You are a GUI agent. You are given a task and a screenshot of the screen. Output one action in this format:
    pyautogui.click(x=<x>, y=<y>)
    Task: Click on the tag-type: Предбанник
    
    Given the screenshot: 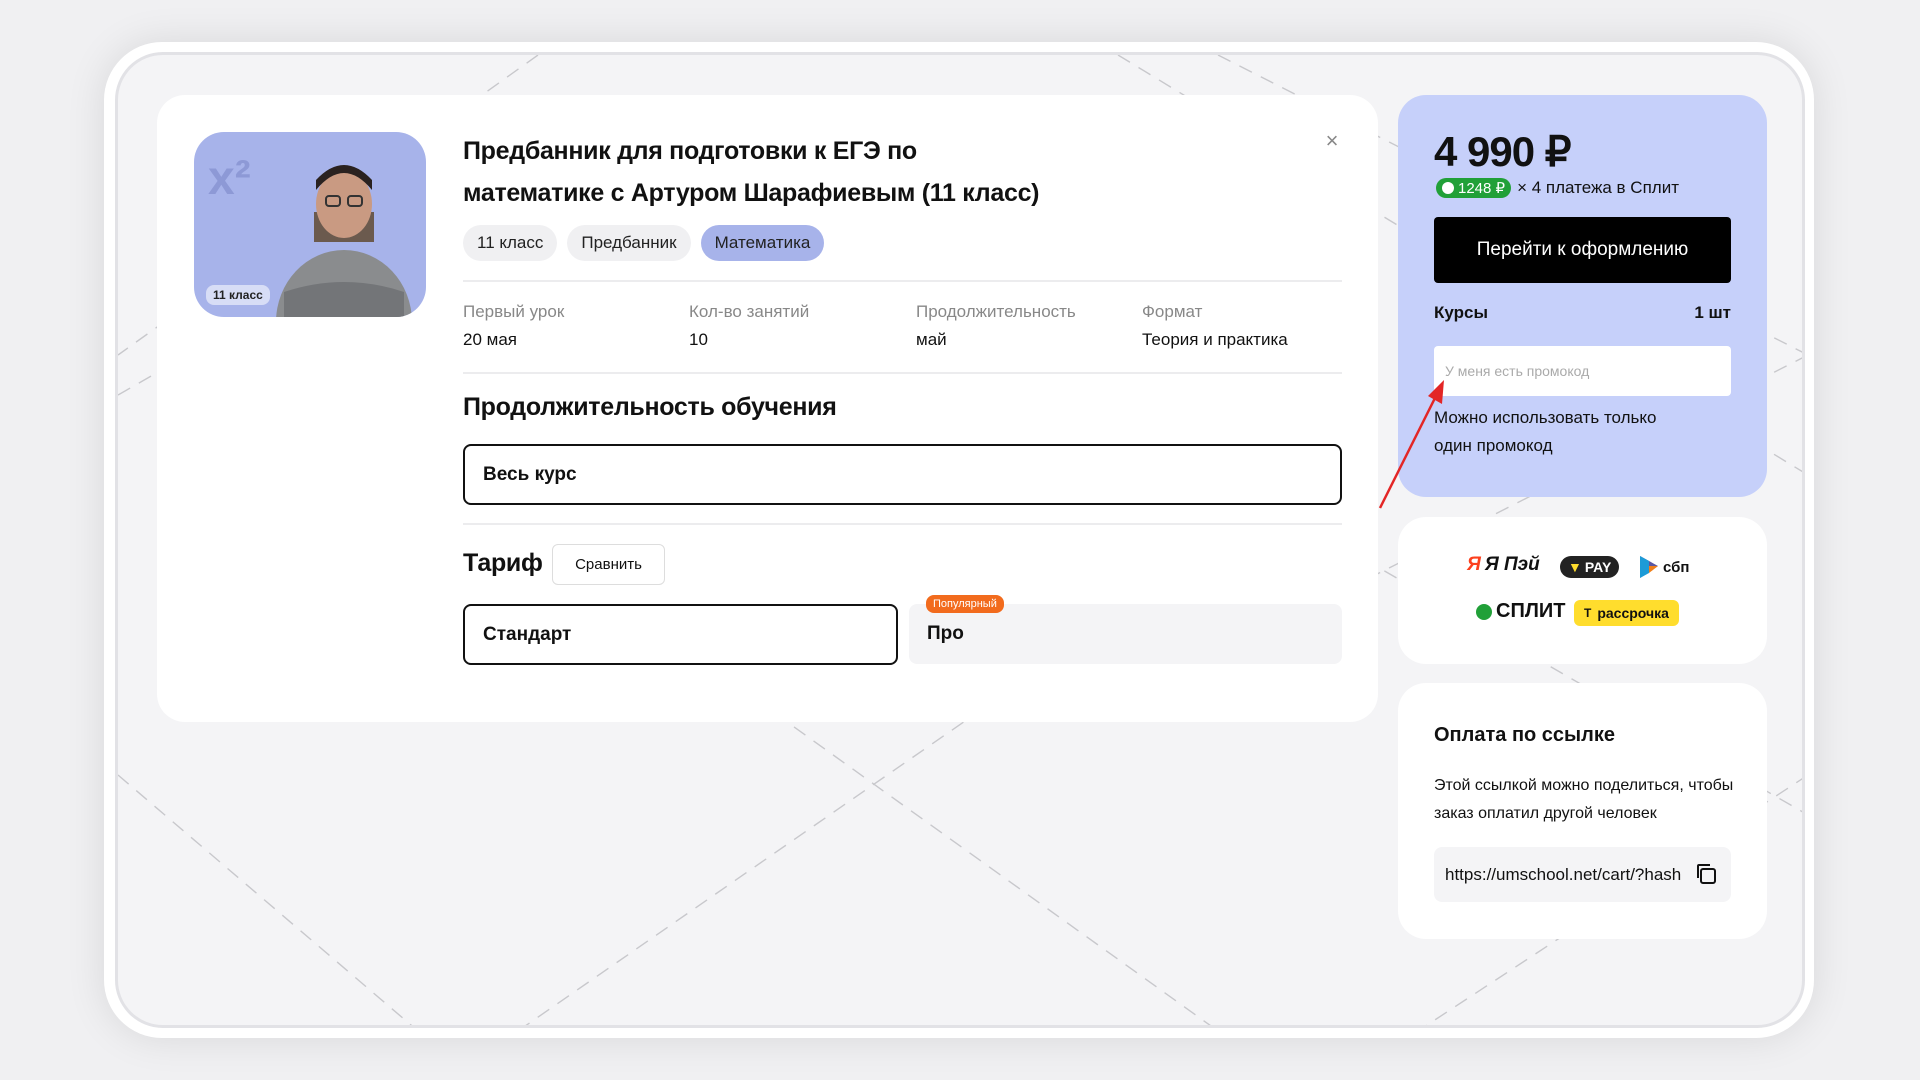 What is the action you would take?
    pyautogui.click(x=629, y=243)
    